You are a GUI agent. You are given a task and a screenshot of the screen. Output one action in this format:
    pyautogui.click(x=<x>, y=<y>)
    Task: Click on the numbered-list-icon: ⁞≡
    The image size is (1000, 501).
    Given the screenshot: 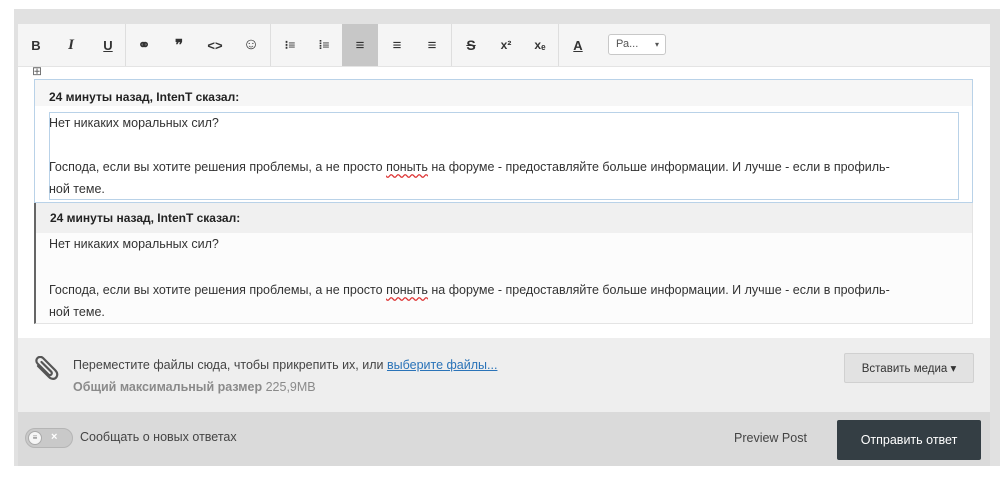 What is the action you would take?
    pyautogui.click(x=324, y=45)
    